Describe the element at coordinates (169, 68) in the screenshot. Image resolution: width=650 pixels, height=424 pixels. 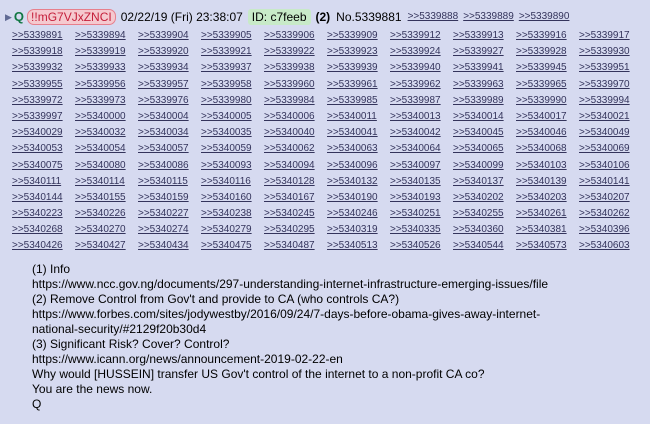
I see `reply-link: >>5339934` at that location.